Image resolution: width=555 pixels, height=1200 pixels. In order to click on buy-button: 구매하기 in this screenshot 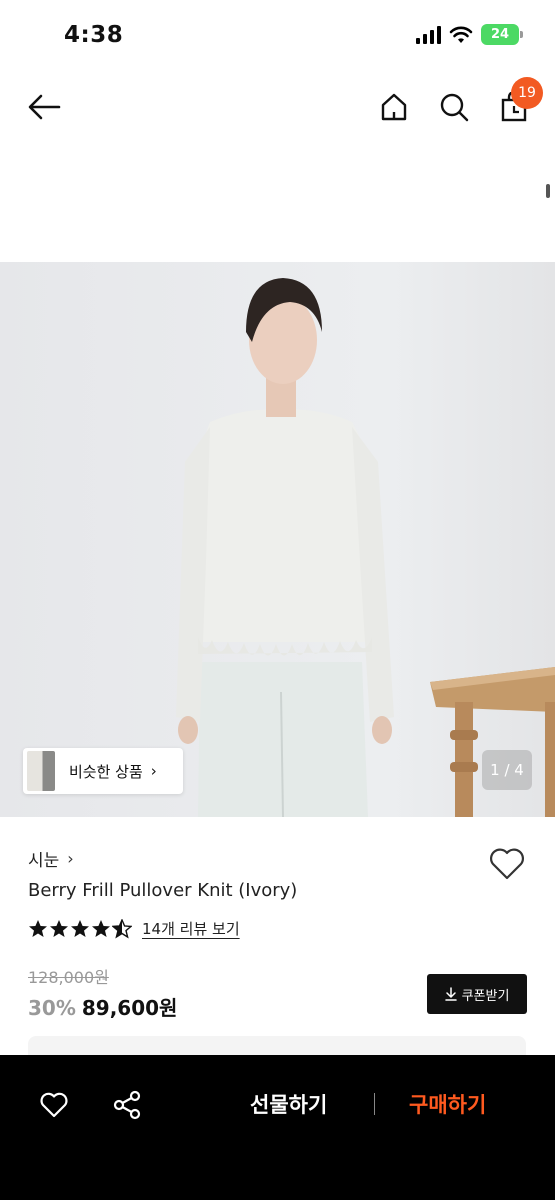, I will do `click(447, 1104)`.